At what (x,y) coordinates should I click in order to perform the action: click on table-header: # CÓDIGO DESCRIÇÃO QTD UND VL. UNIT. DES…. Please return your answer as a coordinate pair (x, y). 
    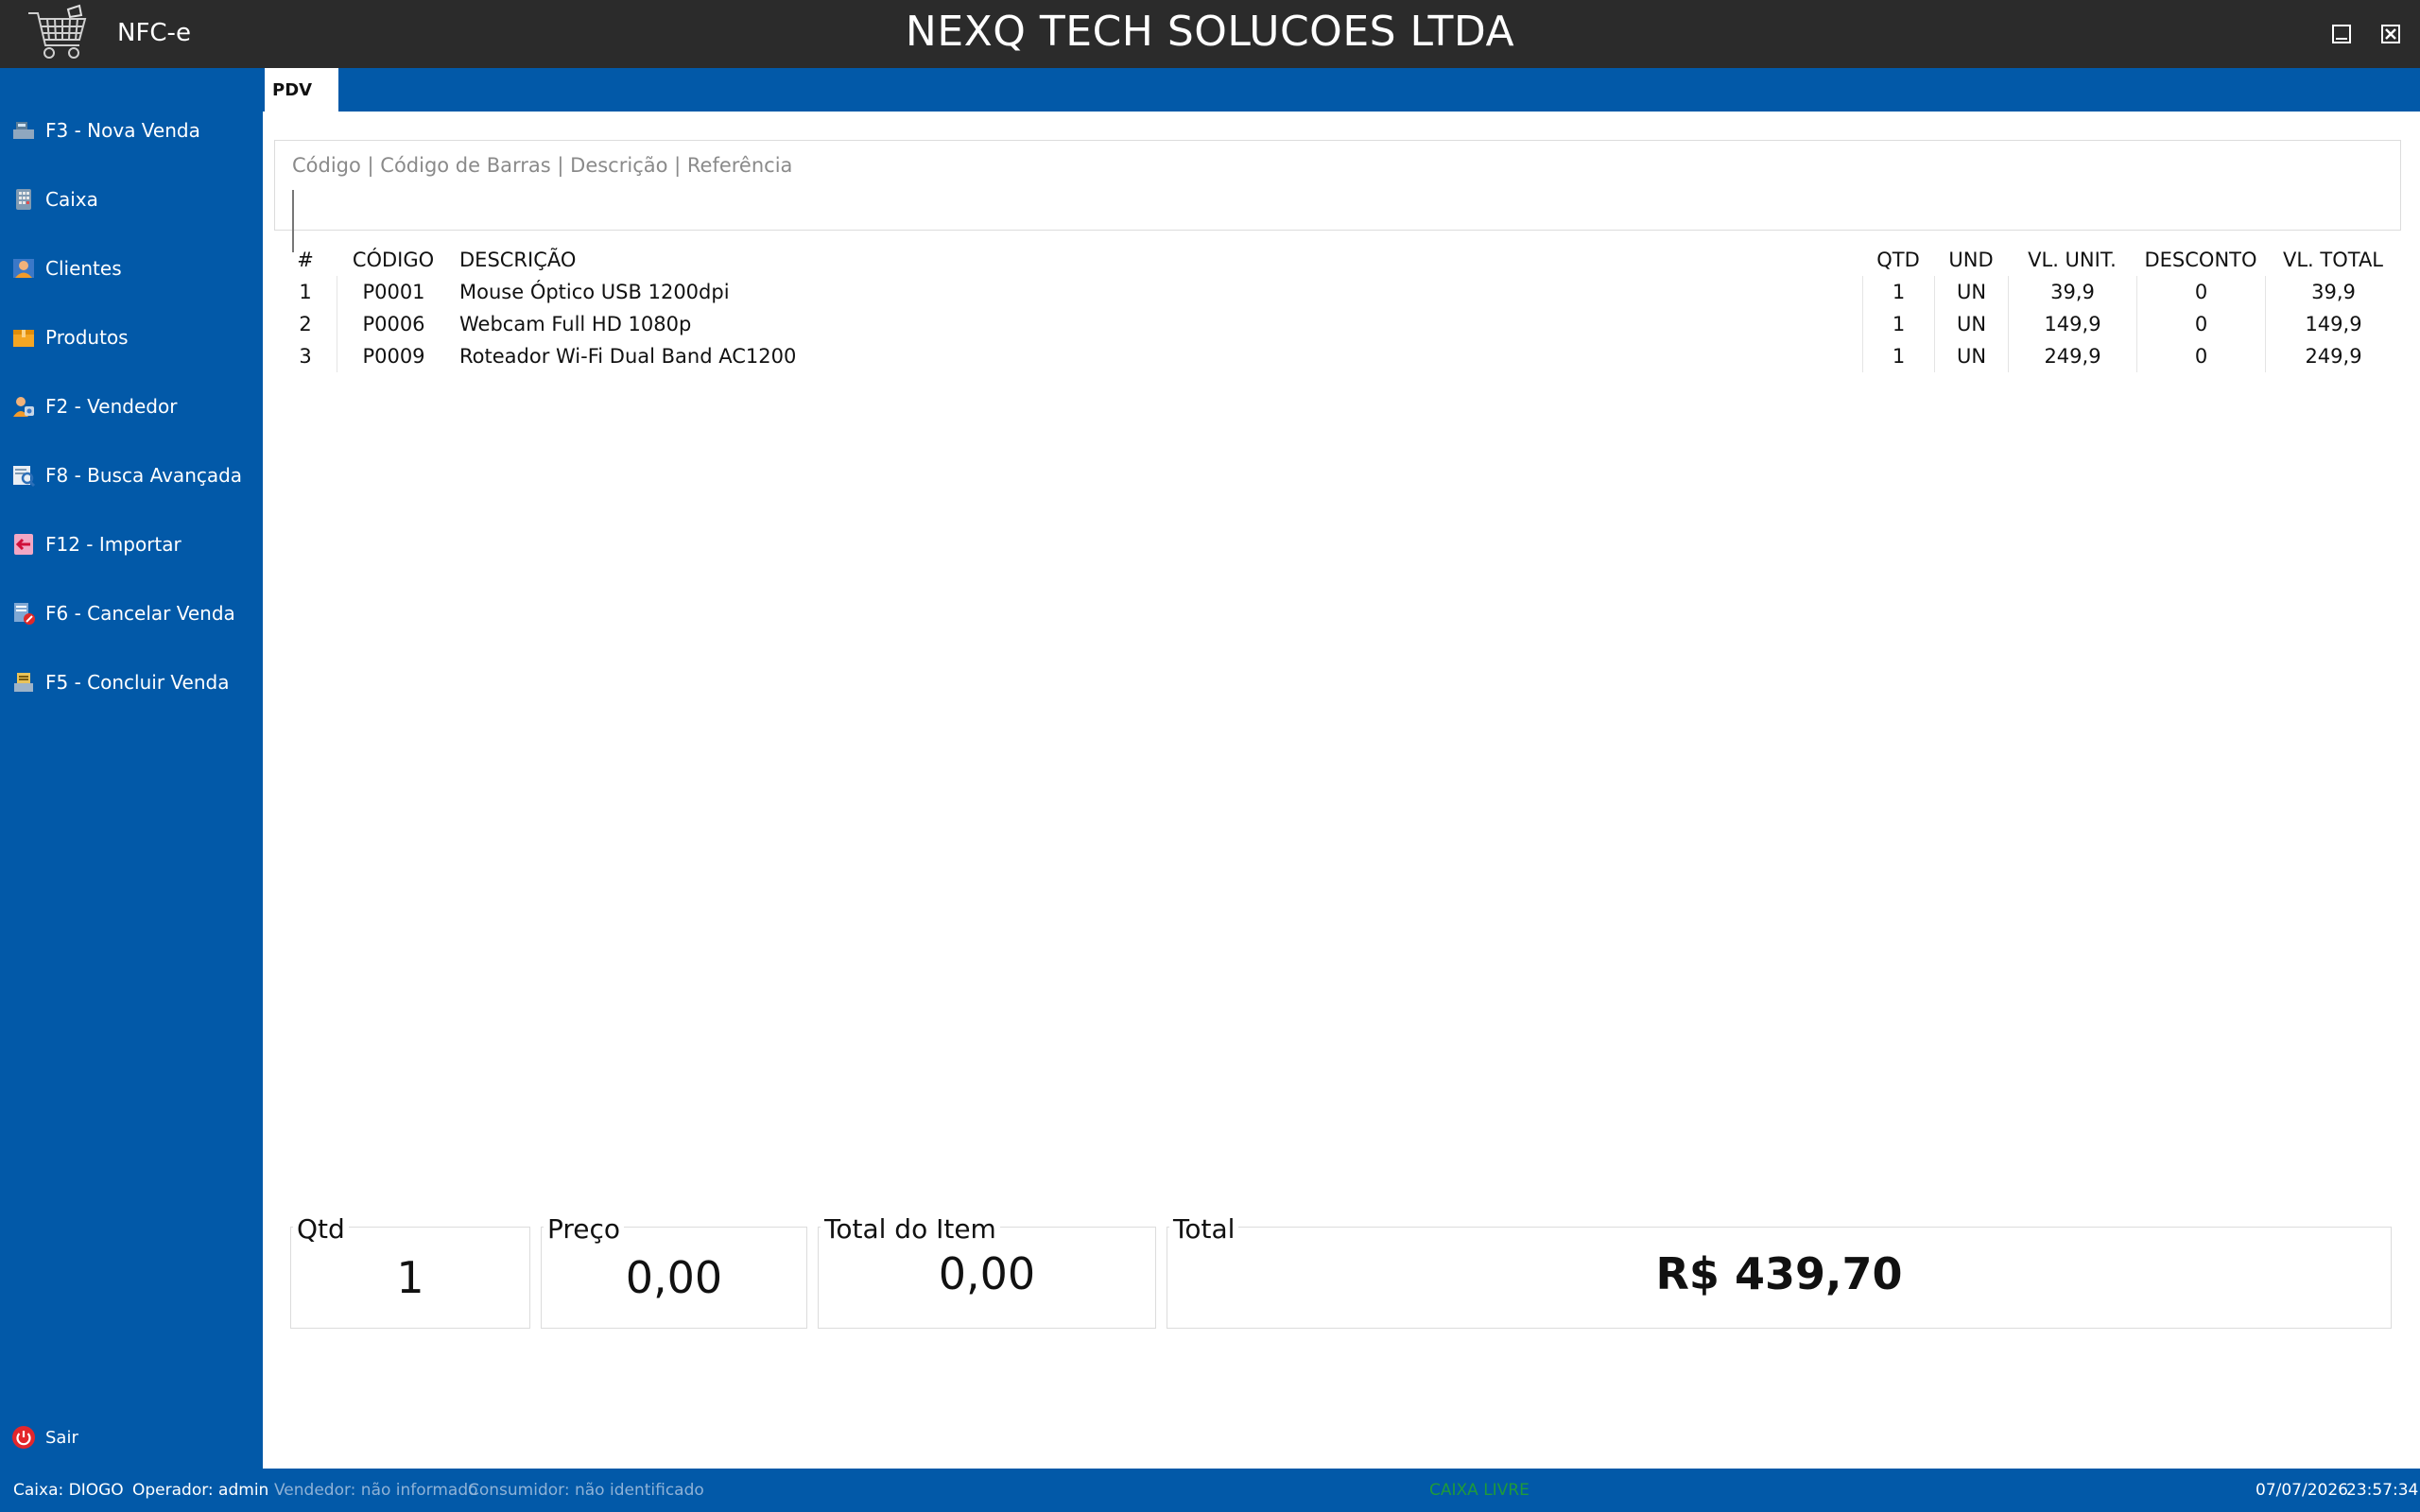
    Looking at the image, I should click on (1338, 260).